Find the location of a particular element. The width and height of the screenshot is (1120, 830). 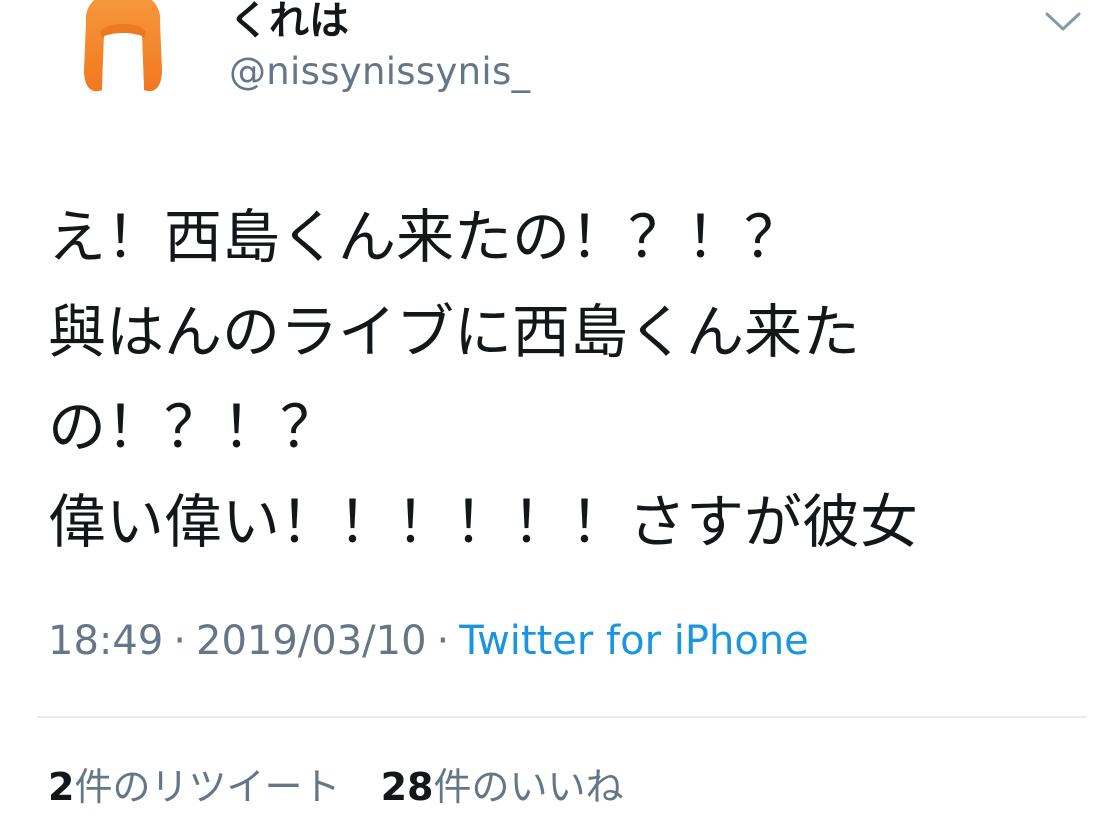

tweet-date: 2019/03/10 is located at coordinates (311, 641).